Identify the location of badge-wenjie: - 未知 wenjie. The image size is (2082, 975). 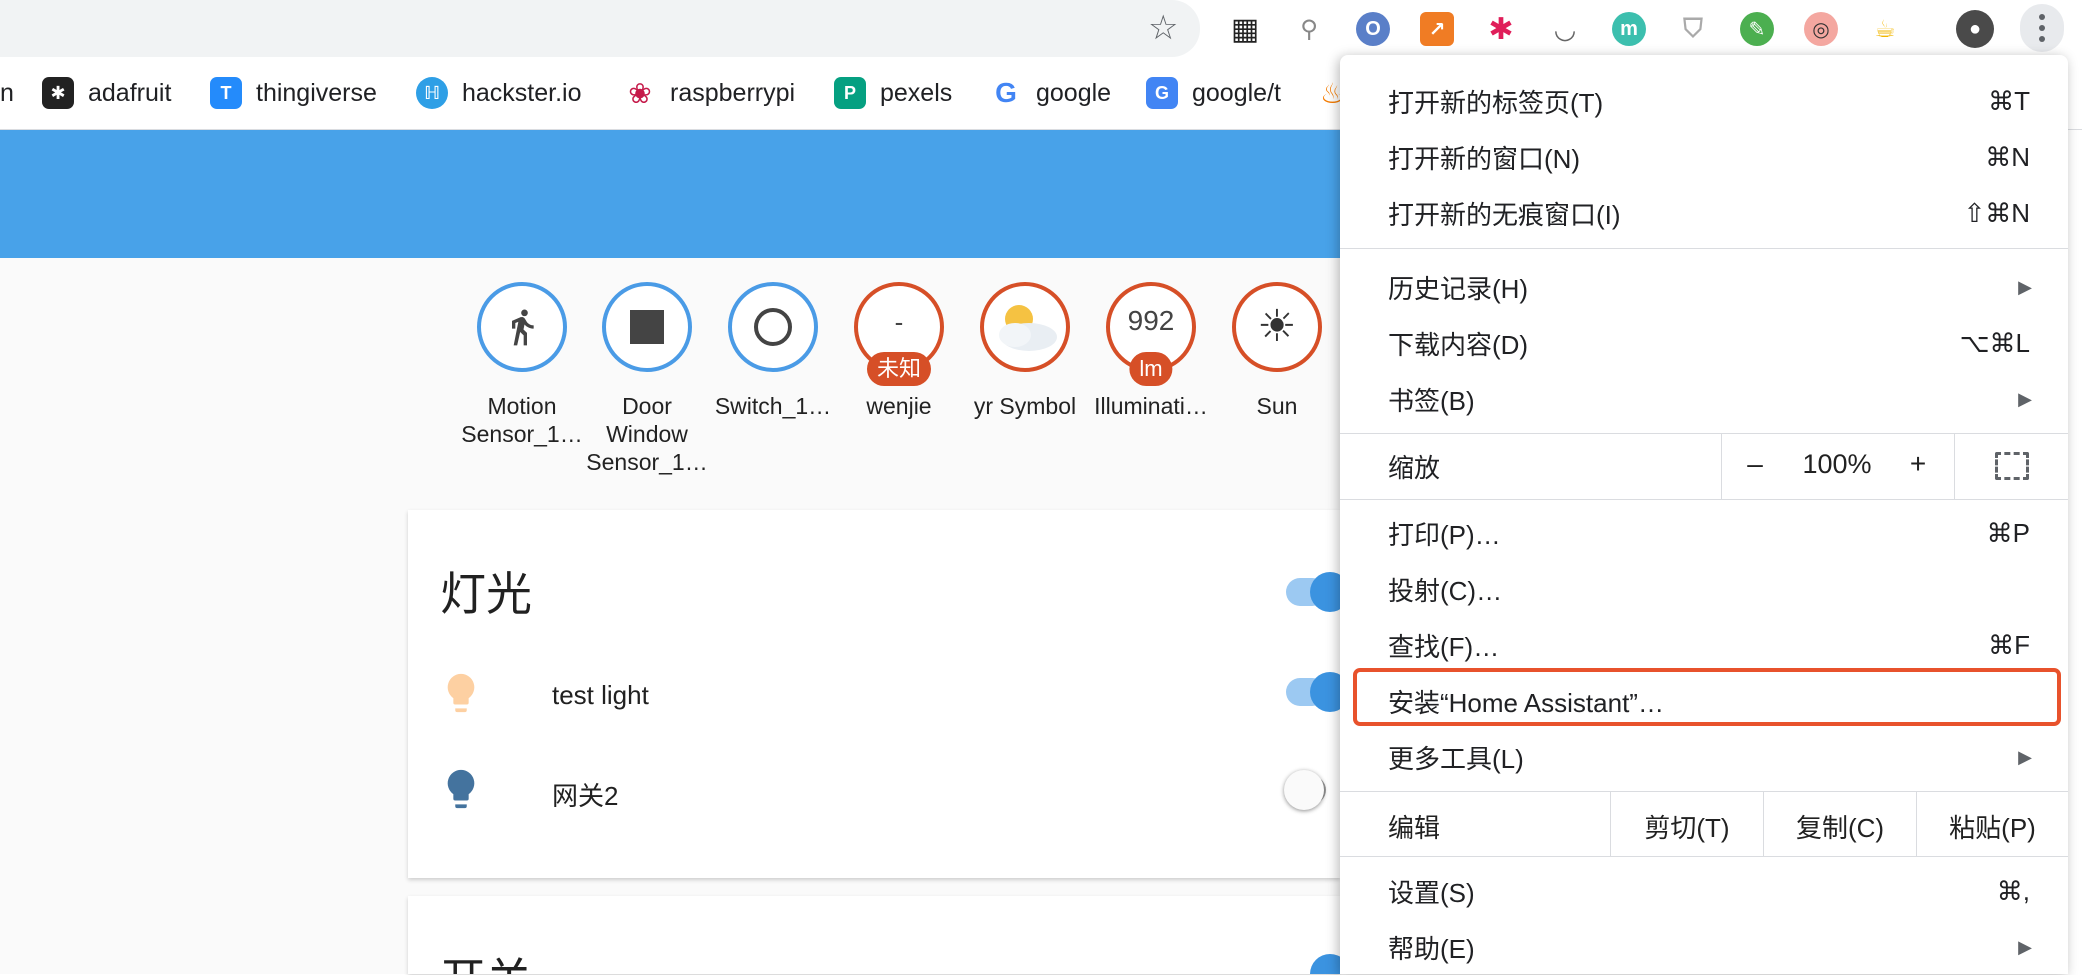
(899, 351).